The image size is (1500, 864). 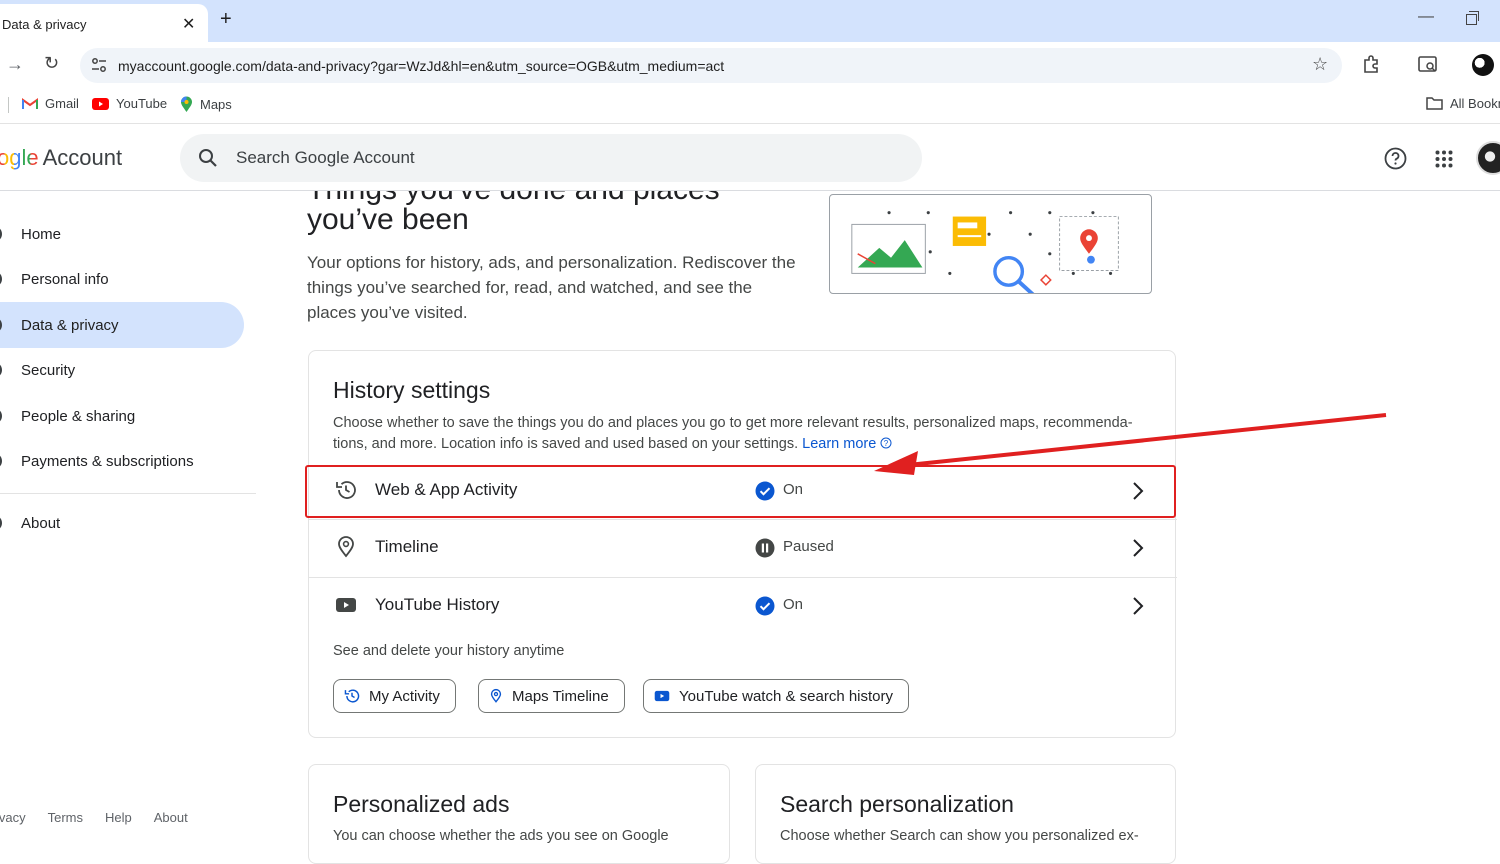 I want to click on maps-timeline-button: Maps Timeline, so click(x=551, y=696).